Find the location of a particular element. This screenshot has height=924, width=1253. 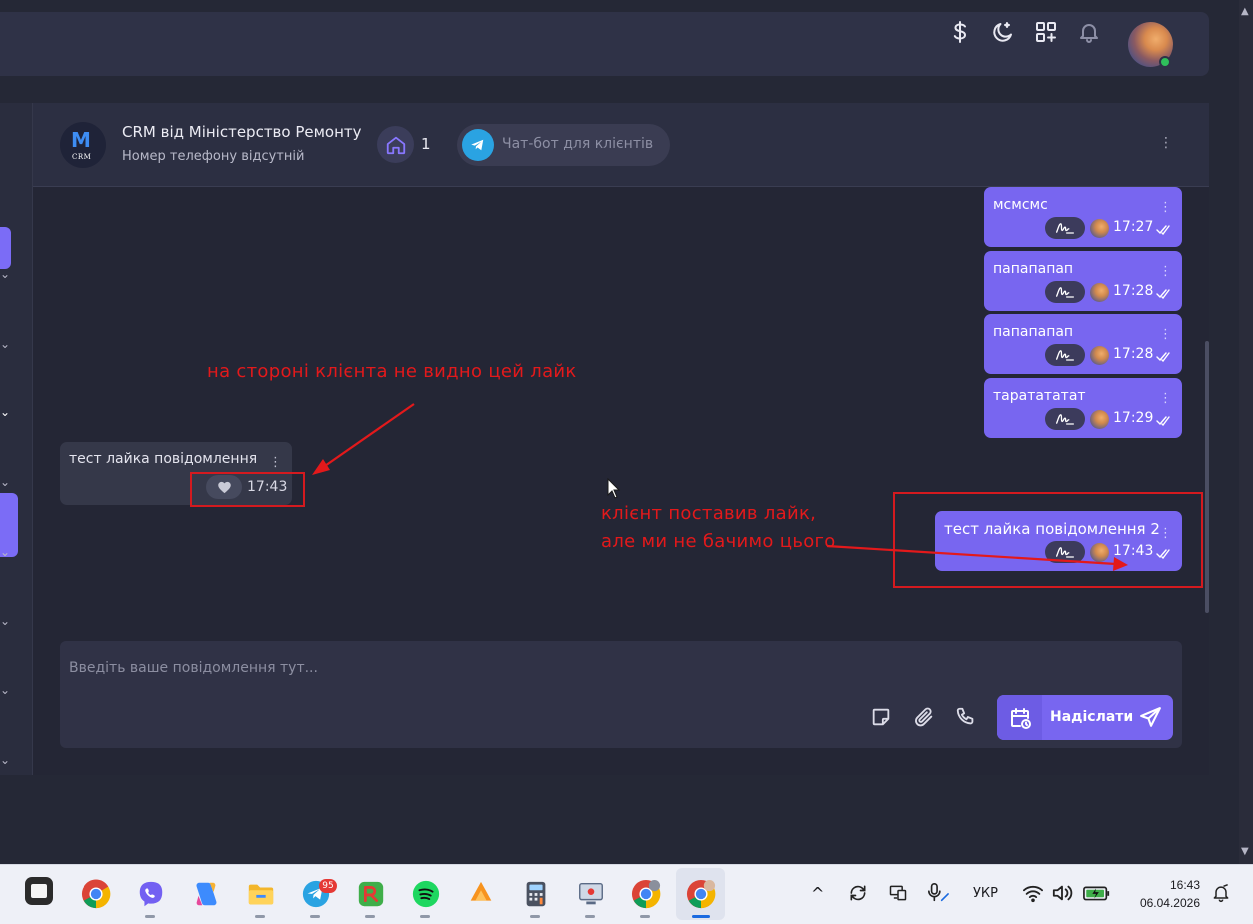

chevron-up-icon: ^ is located at coordinates (817, 893).